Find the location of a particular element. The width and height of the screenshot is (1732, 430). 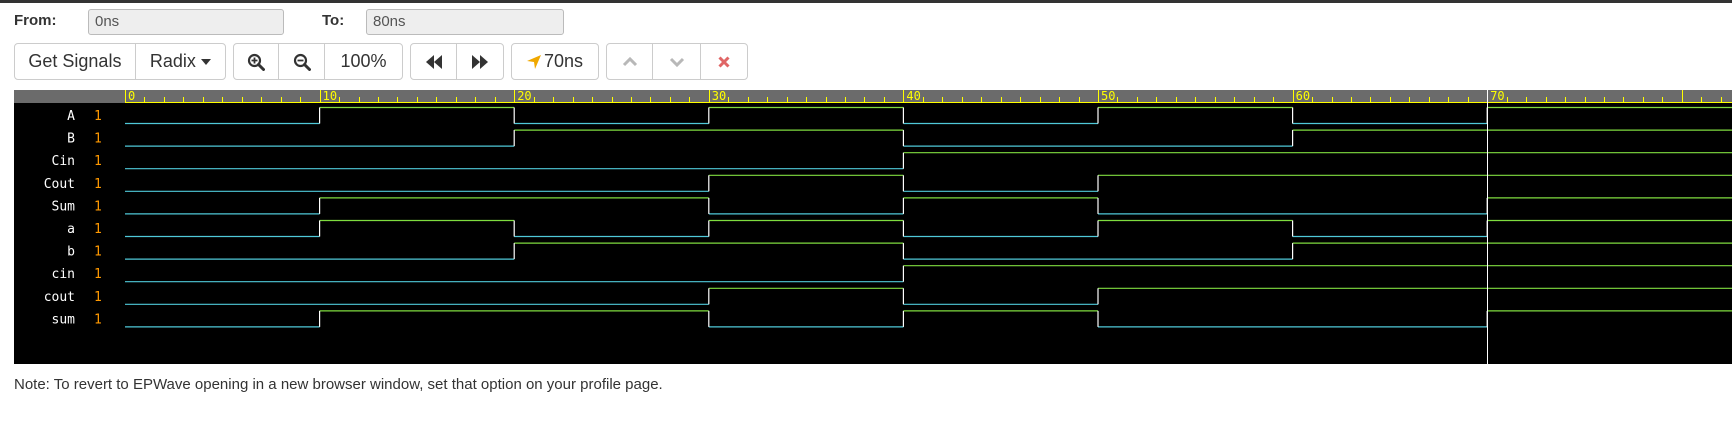

ruler-label: 20 is located at coordinates (524, 96).